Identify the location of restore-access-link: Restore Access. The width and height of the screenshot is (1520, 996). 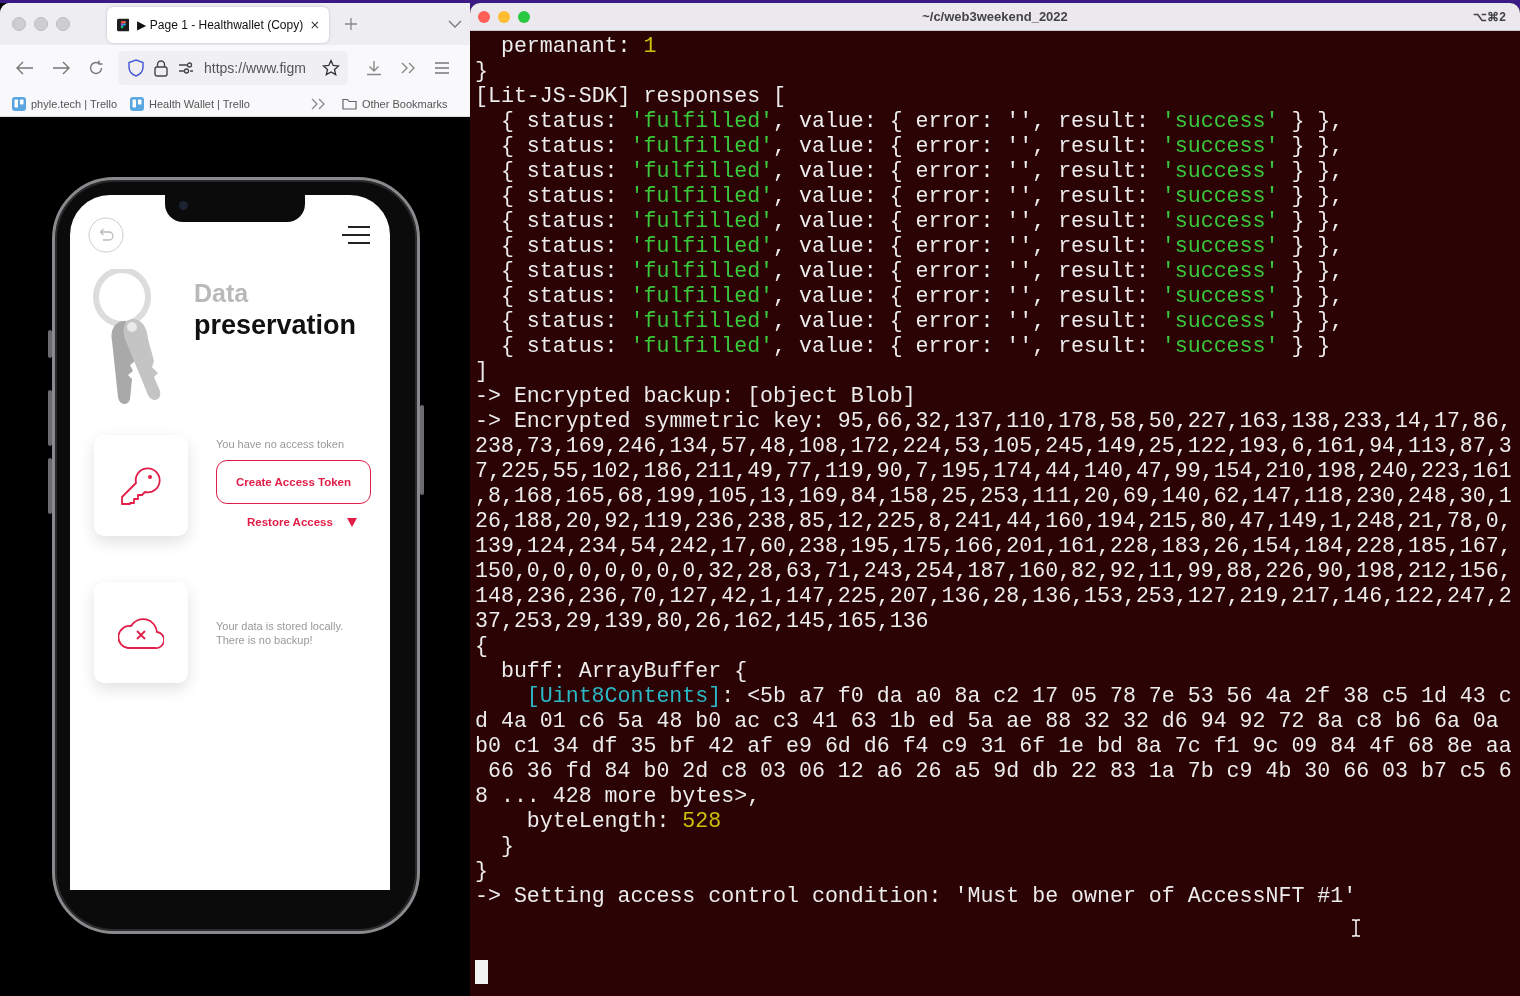
(290, 522).